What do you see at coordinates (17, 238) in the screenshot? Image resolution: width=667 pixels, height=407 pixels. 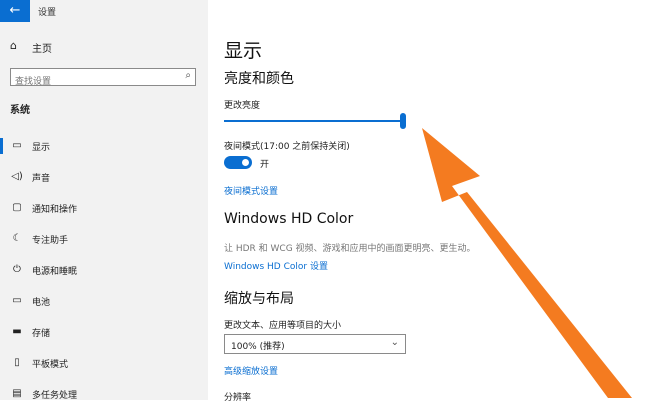 I see `moon-icon: ☾` at bounding box center [17, 238].